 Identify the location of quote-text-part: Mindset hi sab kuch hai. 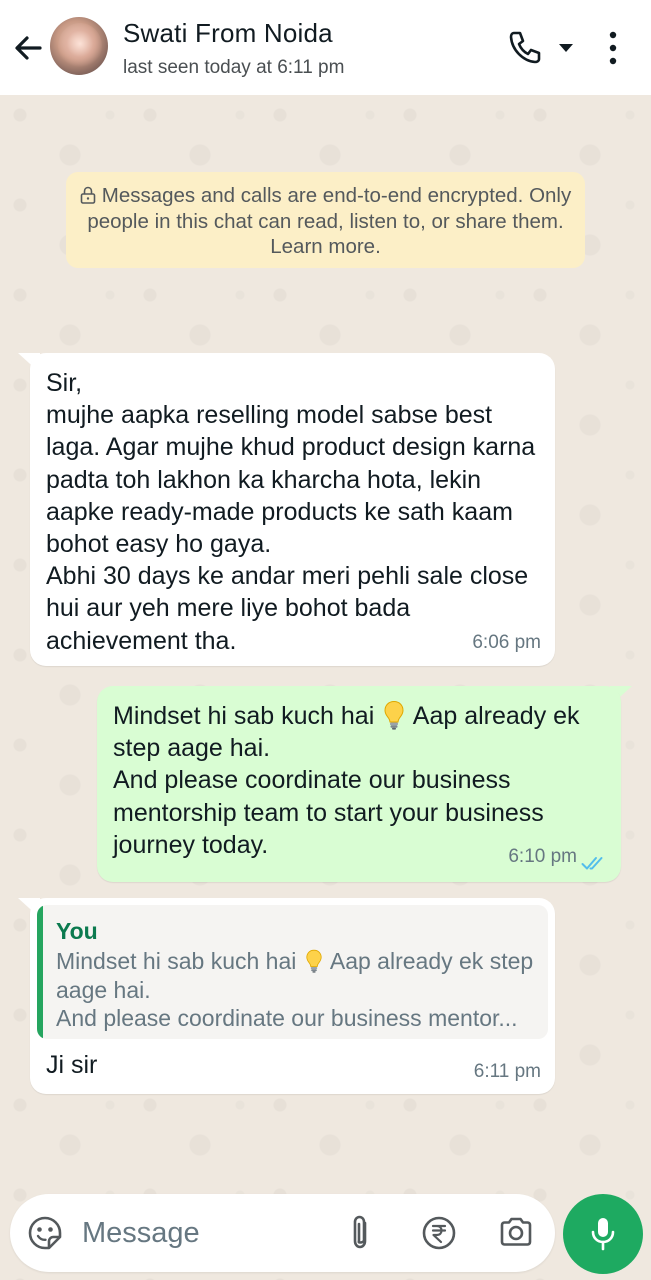
(179, 961).